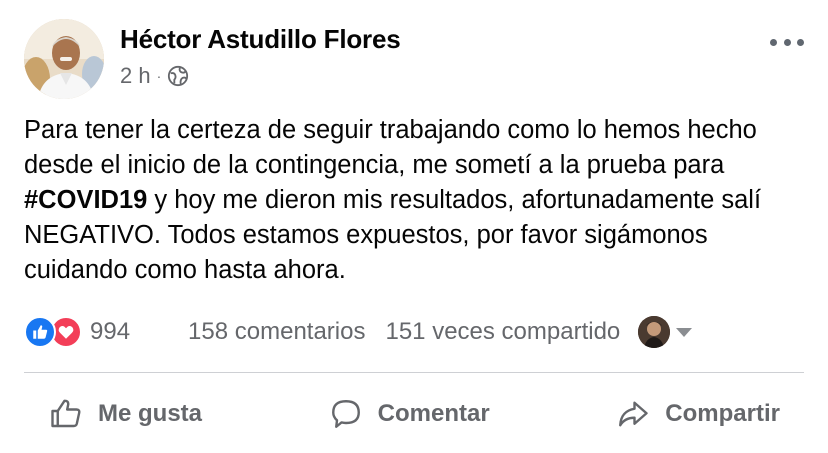 The image size is (828, 453). I want to click on comment-button-label: Comentar, so click(433, 413).